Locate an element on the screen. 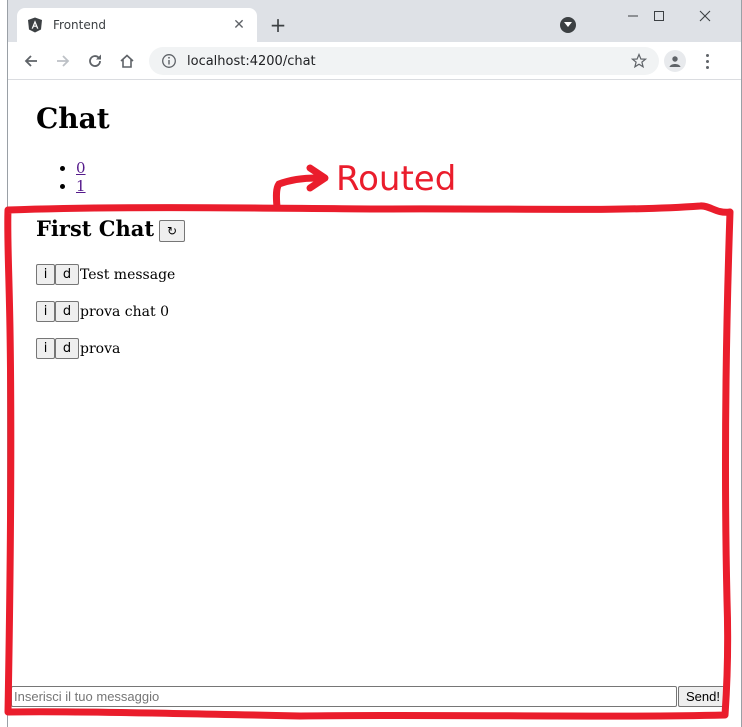 This screenshot has height=727, width=742. chat-title: First Chat is located at coordinates (95, 228).